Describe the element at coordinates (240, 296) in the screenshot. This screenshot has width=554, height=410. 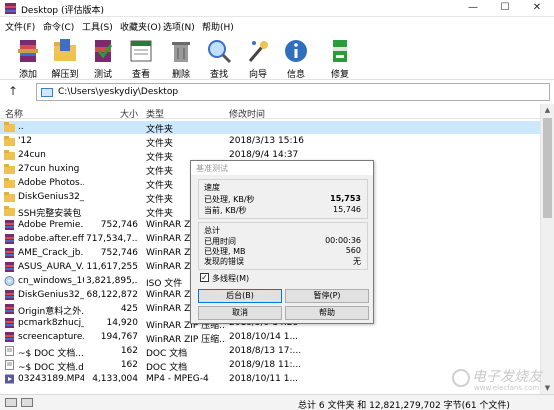
I see `background-button: 后台(B)` at that location.